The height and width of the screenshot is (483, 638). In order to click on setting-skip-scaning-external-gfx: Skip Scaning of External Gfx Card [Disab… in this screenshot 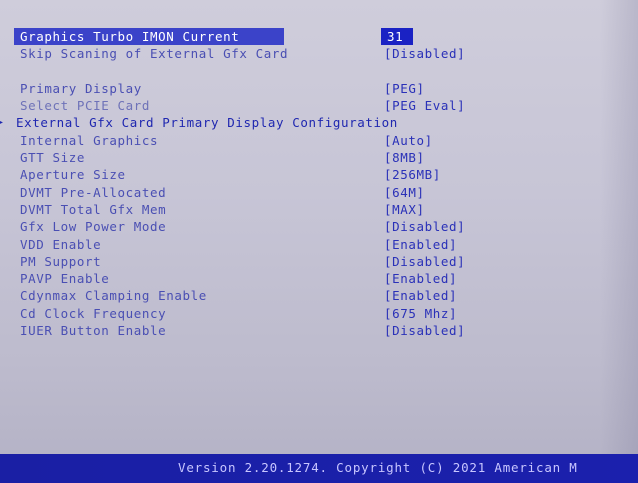, I will do `click(320, 53)`.